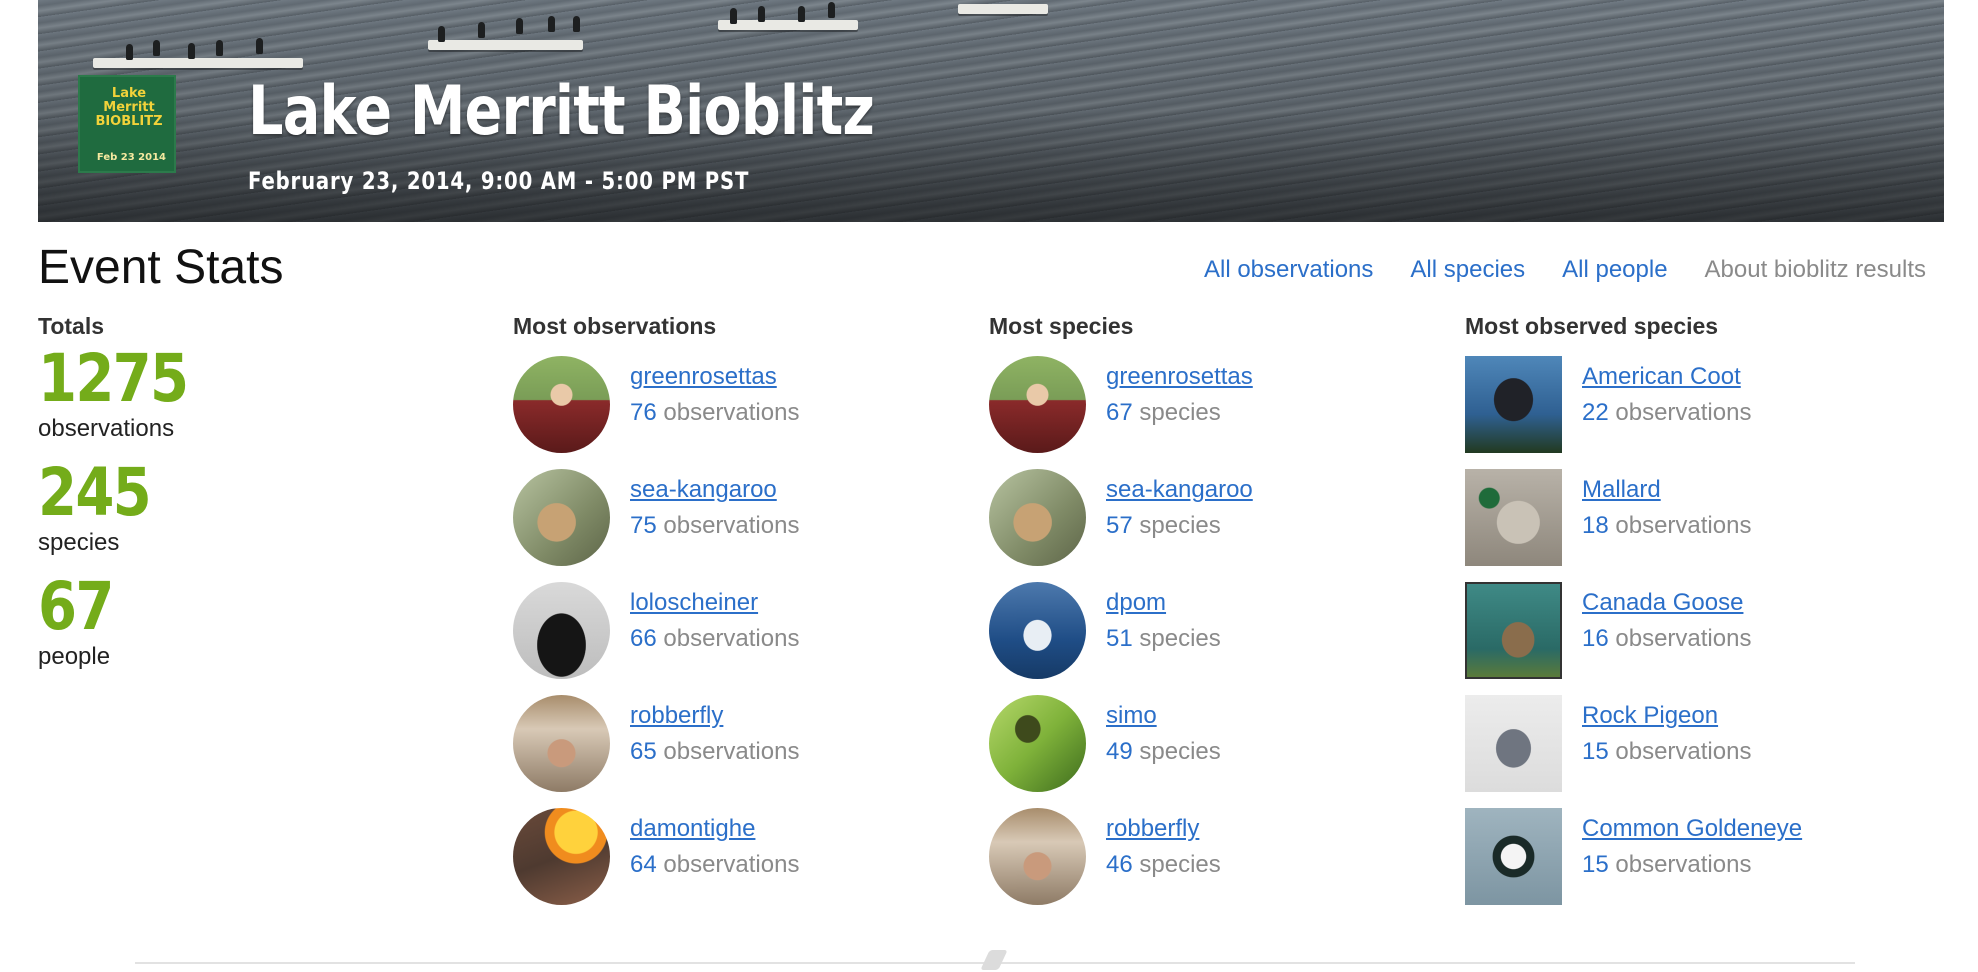  What do you see at coordinates (692, 829) in the screenshot?
I see `user-link: damontighe` at bounding box center [692, 829].